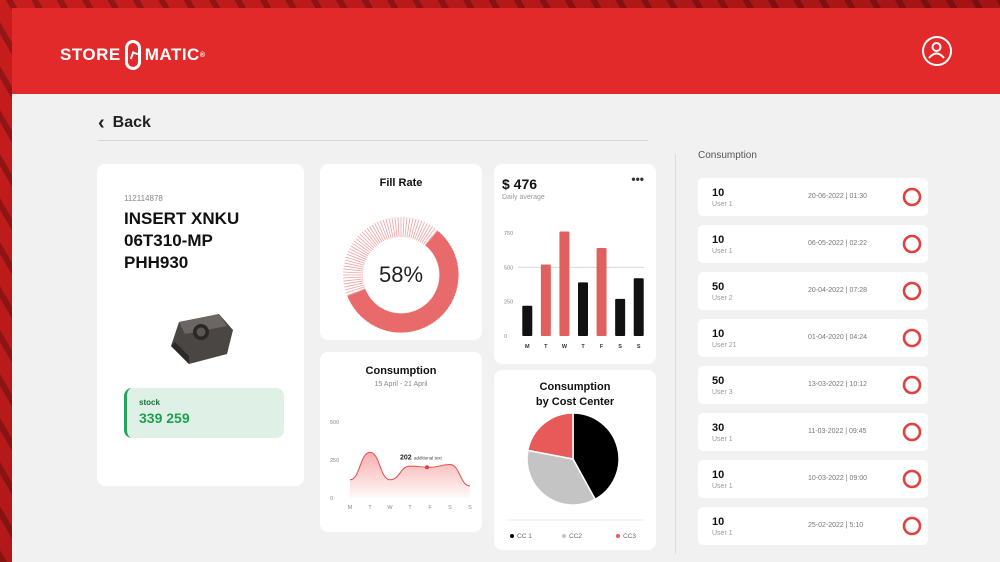  I want to click on stock-badge: stock 339 259, so click(204, 413).